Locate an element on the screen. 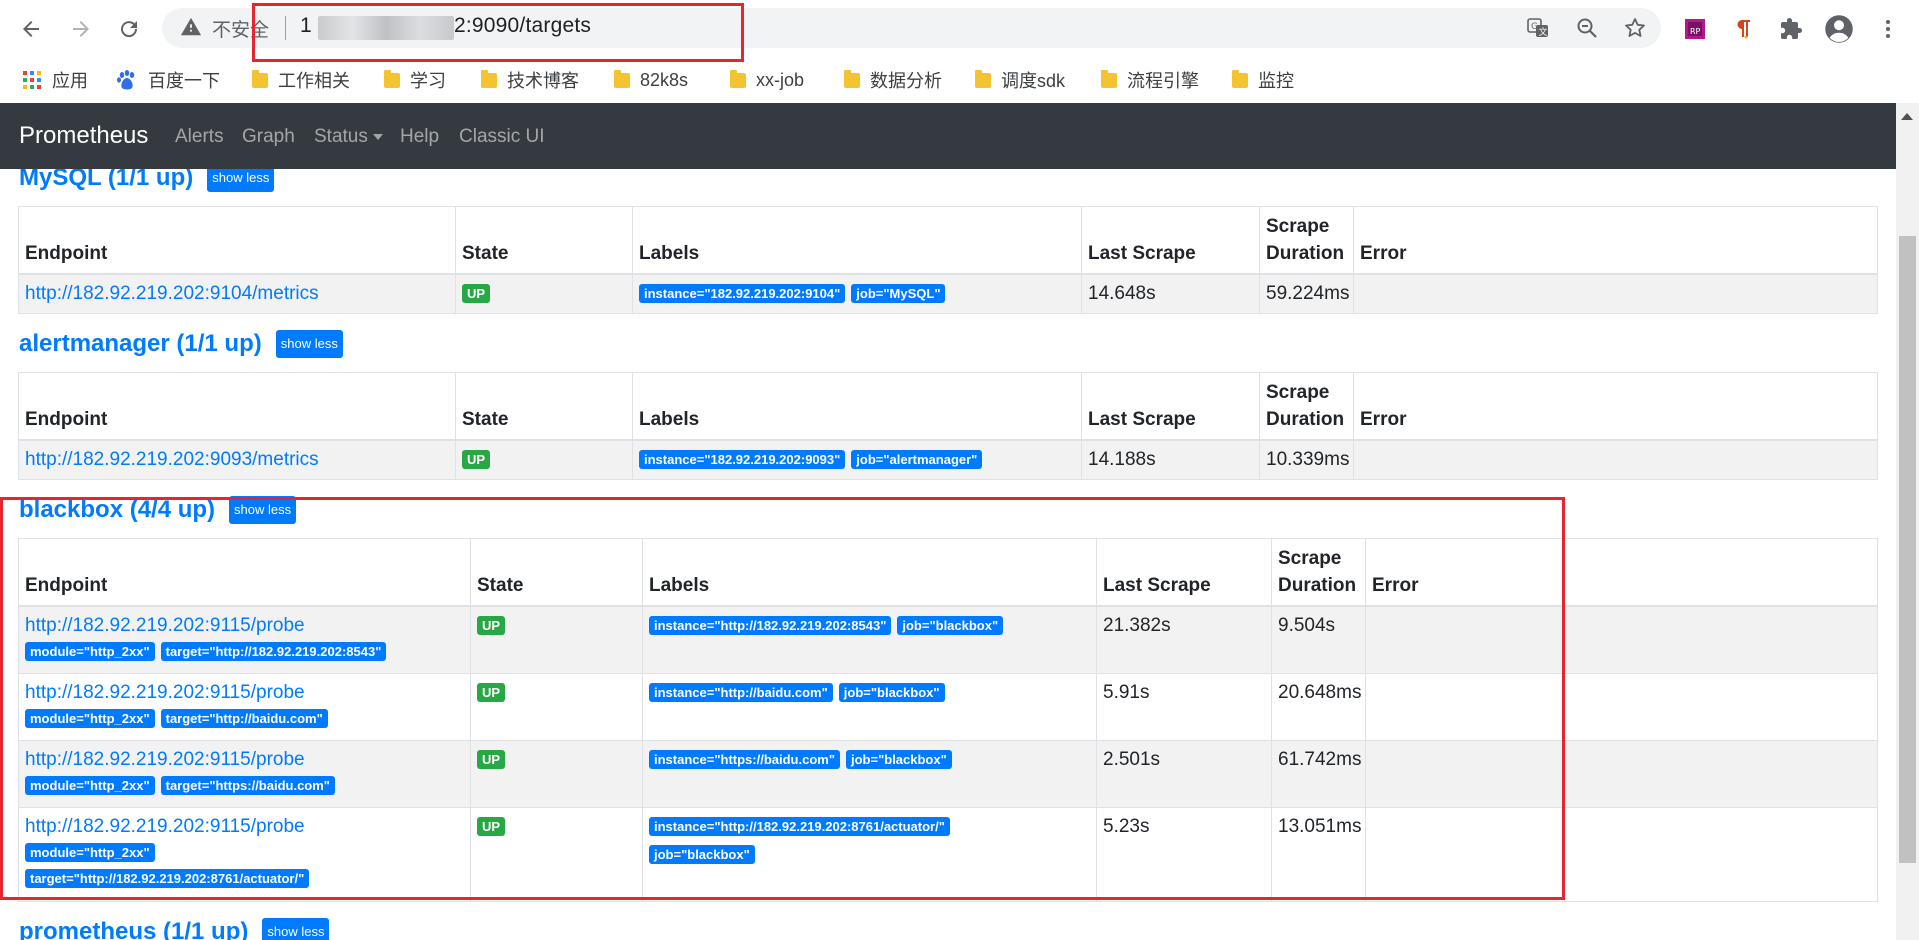  pool-header-alertmanager: alertmanager (1/1 up) show less is located at coordinates (181, 344).